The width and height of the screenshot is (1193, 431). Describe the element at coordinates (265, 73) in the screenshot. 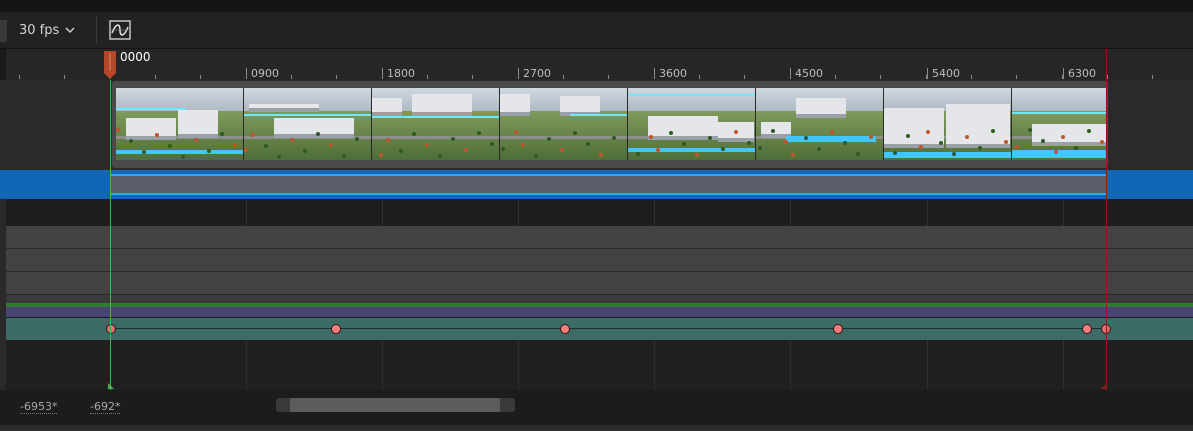

I see `ruler-tick-label: 0900` at that location.